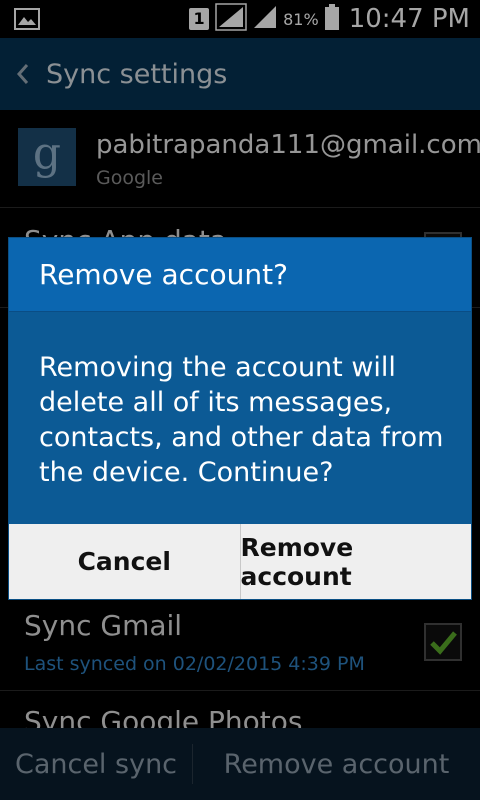 The height and width of the screenshot is (800, 480). What do you see at coordinates (124, 561) in the screenshot?
I see `dialog-cancel-button: Cancel` at bounding box center [124, 561].